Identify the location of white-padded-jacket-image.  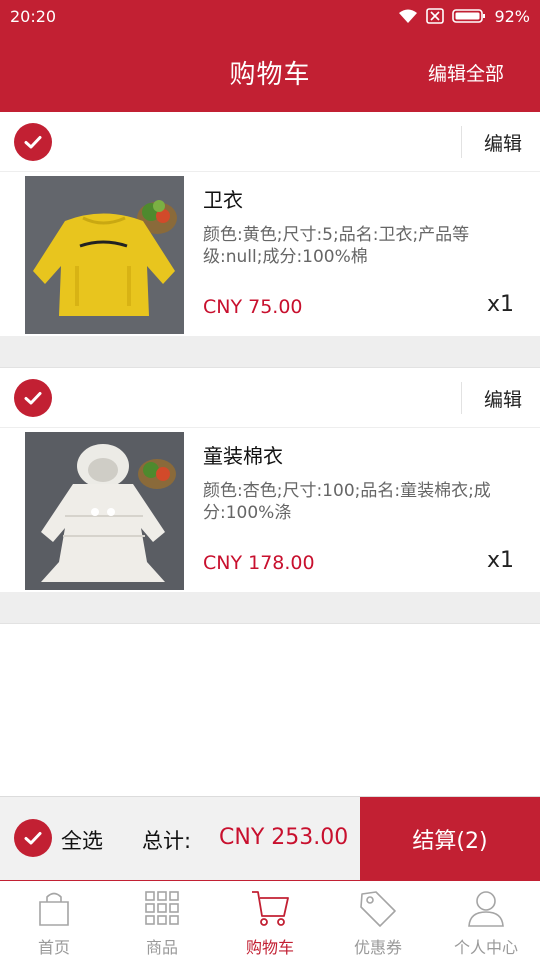
(104, 511).